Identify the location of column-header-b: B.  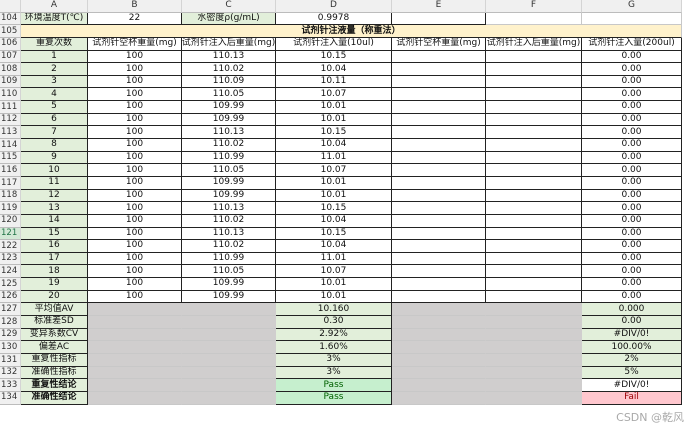
(135, 6).